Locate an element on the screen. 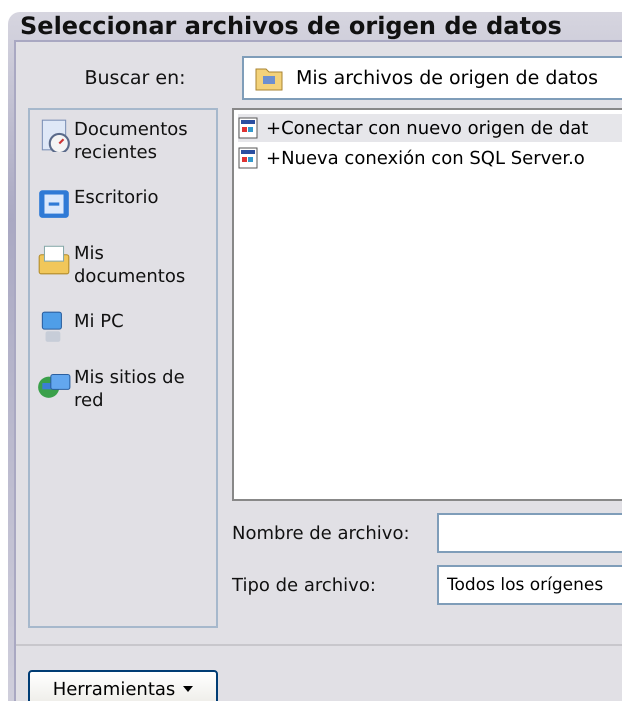  places-item: Documentos recientes is located at coordinates (116, 141).